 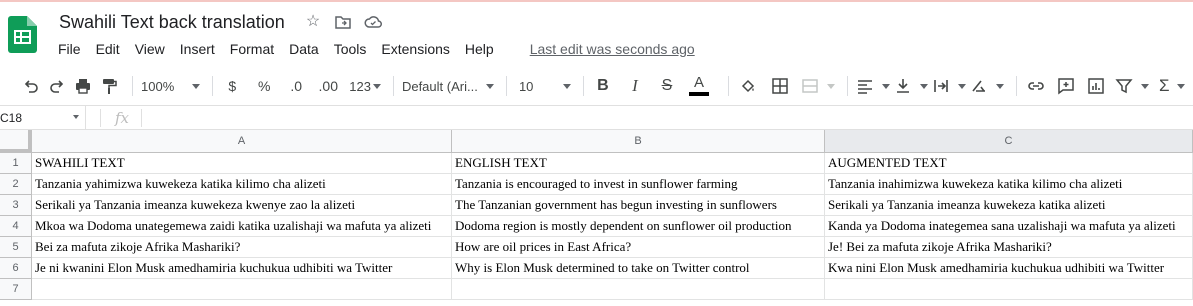 I want to click on column-header-c: C, so click(x=1009, y=141).